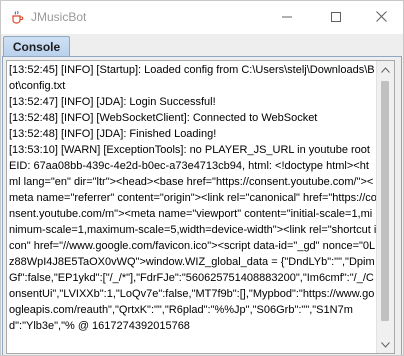  I want to click on vertical-scrollbar, so click(385, 207).